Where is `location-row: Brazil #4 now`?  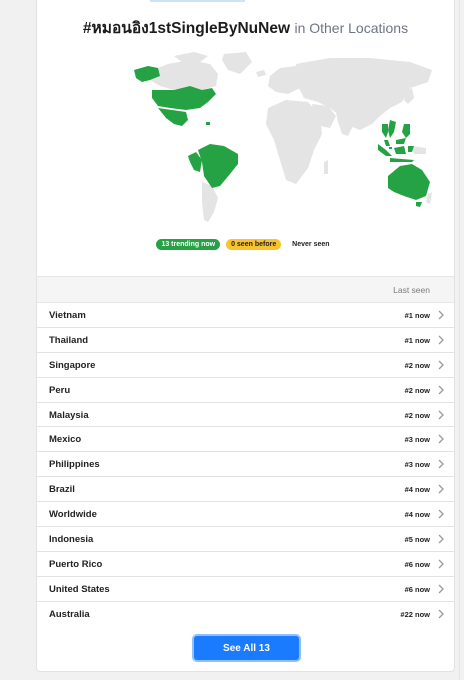 location-row: Brazil #4 now is located at coordinates (245, 490).